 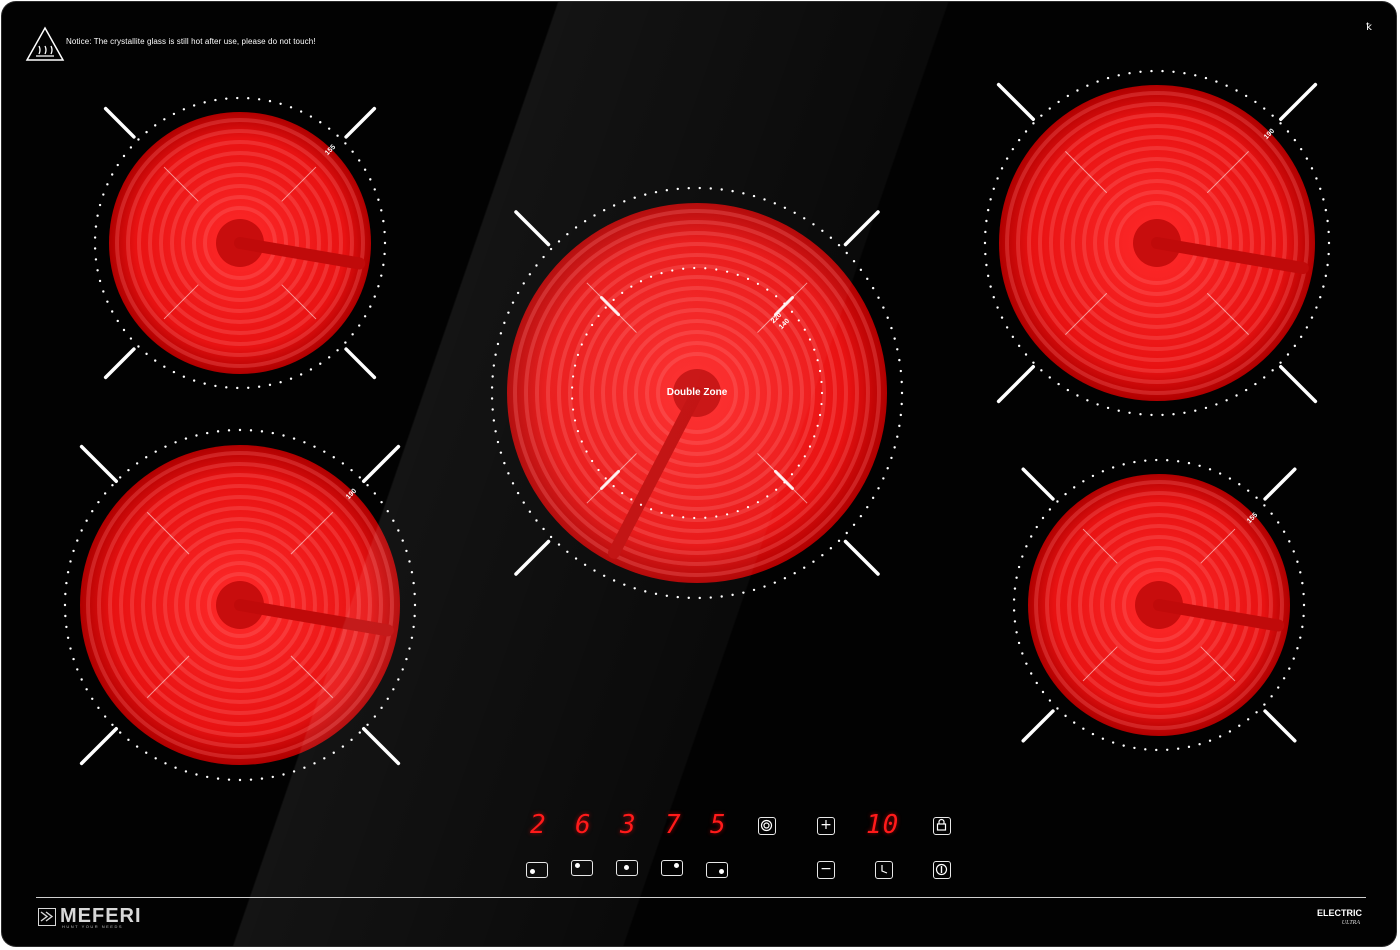 What do you see at coordinates (1157, 243) in the screenshot?
I see `cooking-zone-right-top` at bounding box center [1157, 243].